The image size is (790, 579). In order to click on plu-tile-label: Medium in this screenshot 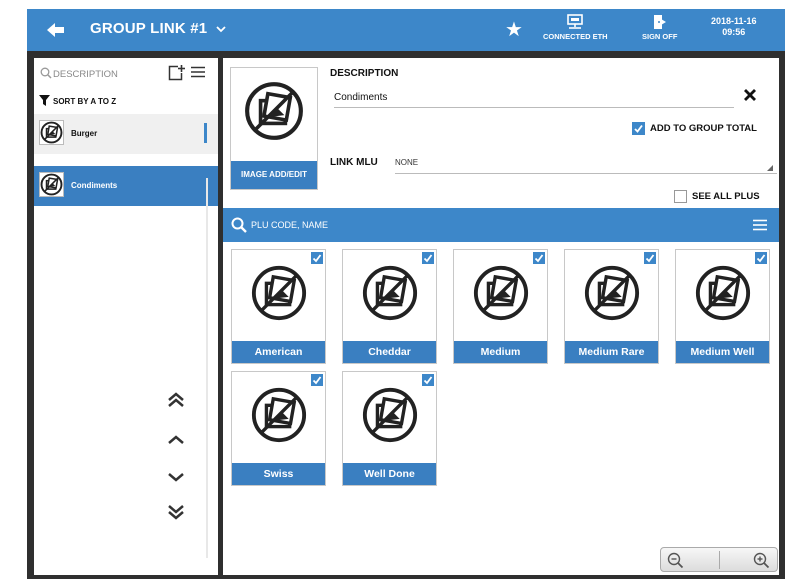, I will do `click(500, 352)`.